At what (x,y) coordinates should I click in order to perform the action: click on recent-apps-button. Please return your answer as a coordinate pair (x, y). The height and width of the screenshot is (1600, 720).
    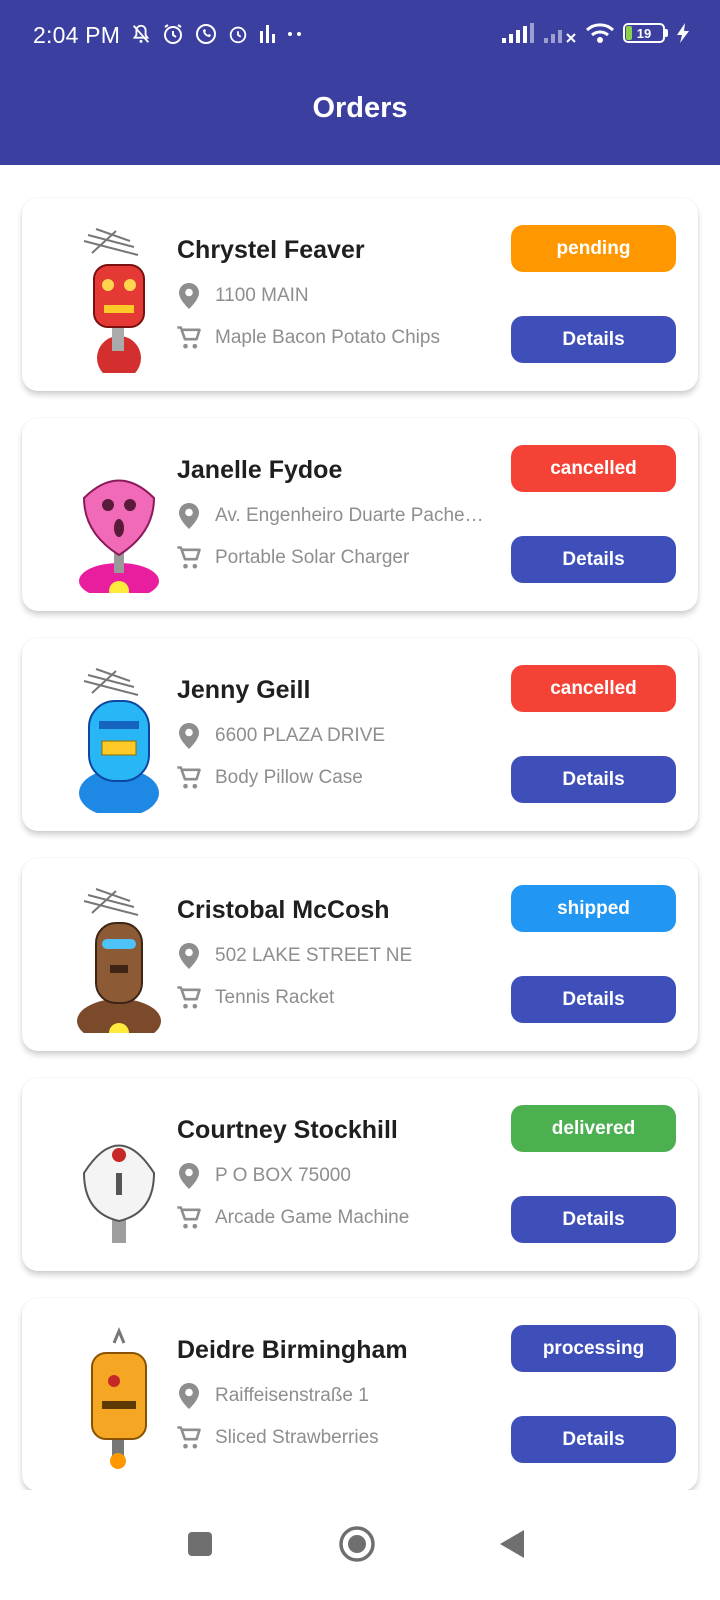
    Looking at the image, I should click on (200, 1544).